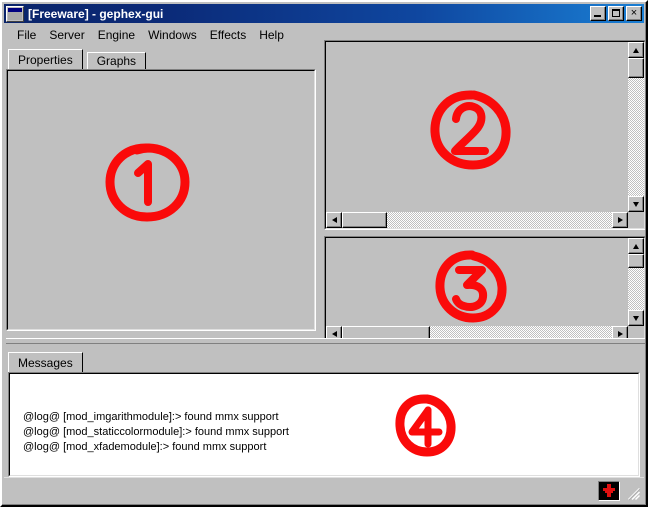  What do you see at coordinates (636, 220) in the screenshot?
I see `panel-two-scroll-corner` at bounding box center [636, 220].